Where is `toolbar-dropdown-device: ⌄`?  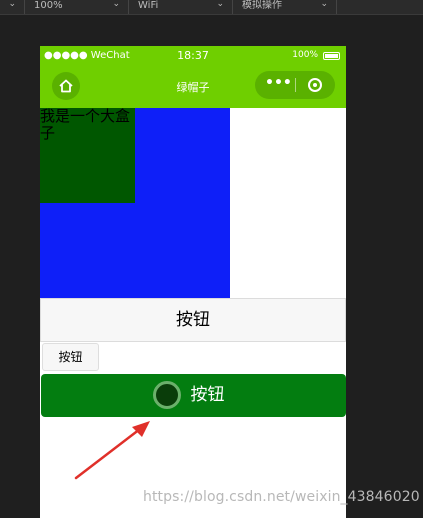
toolbar-dropdown-device: ⌄ is located at coordinates (11, 7).